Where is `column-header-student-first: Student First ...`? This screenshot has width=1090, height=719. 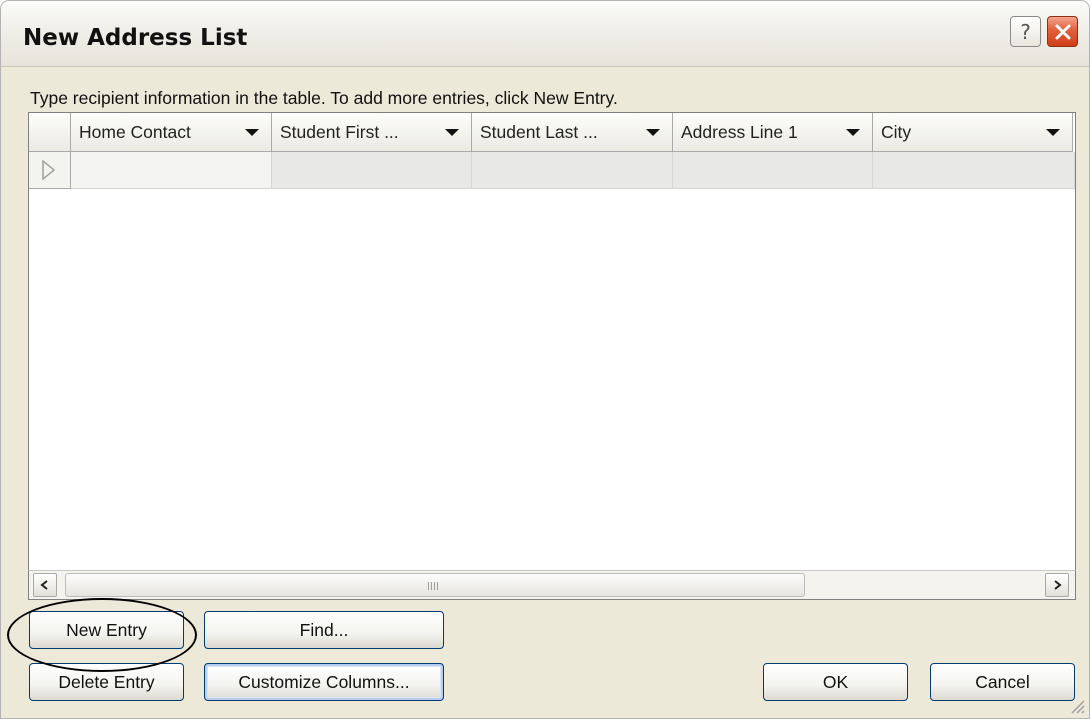
column-header-student-first: Student First ... is located at coordinates (372, 132).